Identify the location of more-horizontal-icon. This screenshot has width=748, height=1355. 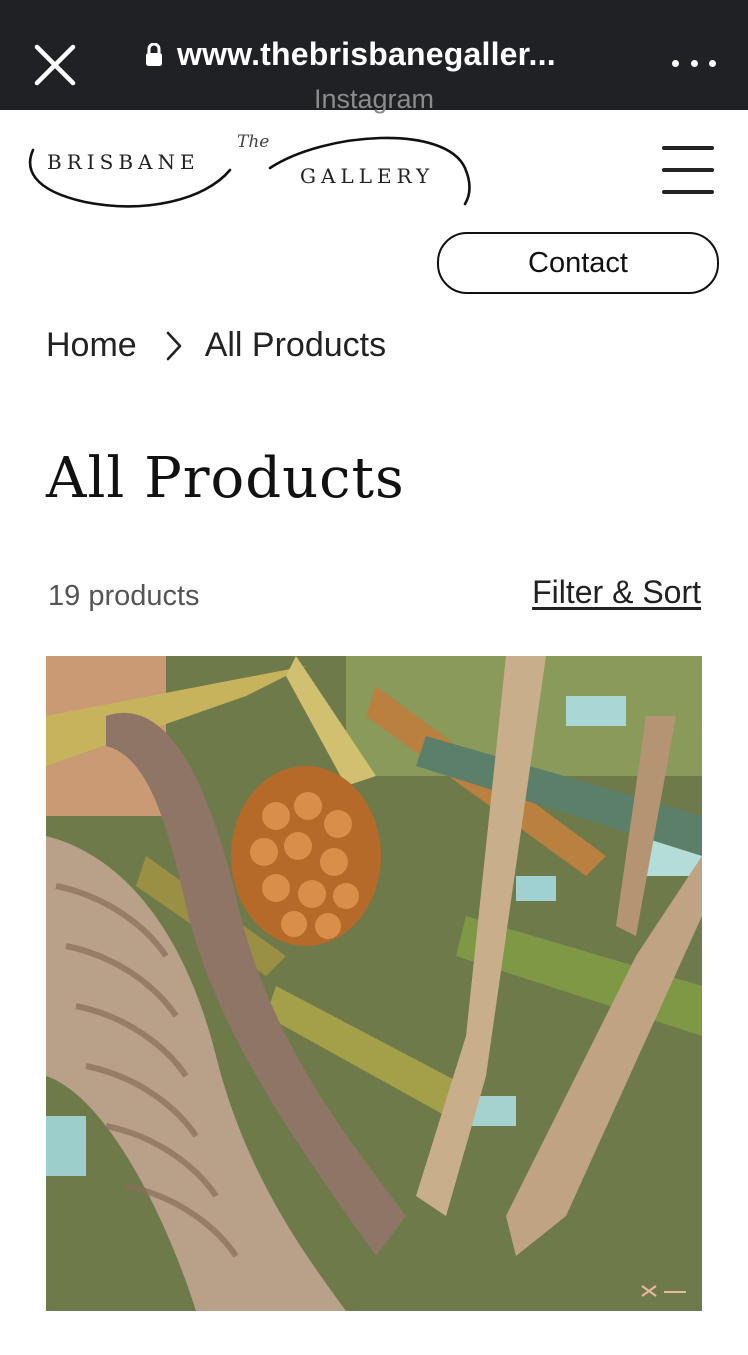
(675, 63).